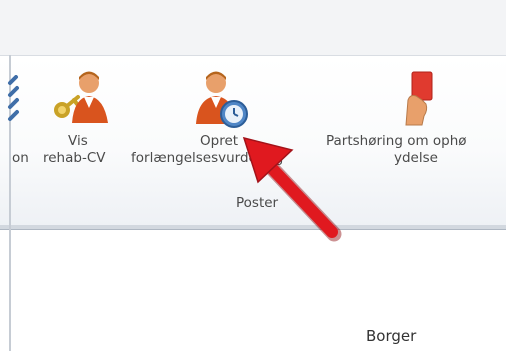 The image size is (506, 351). I want to click on document-icon, so click(13, 98).